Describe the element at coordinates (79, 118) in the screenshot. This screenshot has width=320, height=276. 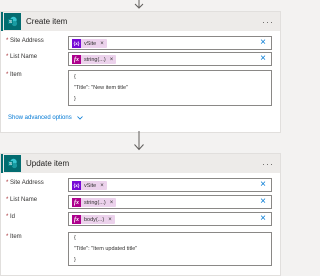
I see `chevron-down-icon` at that location.